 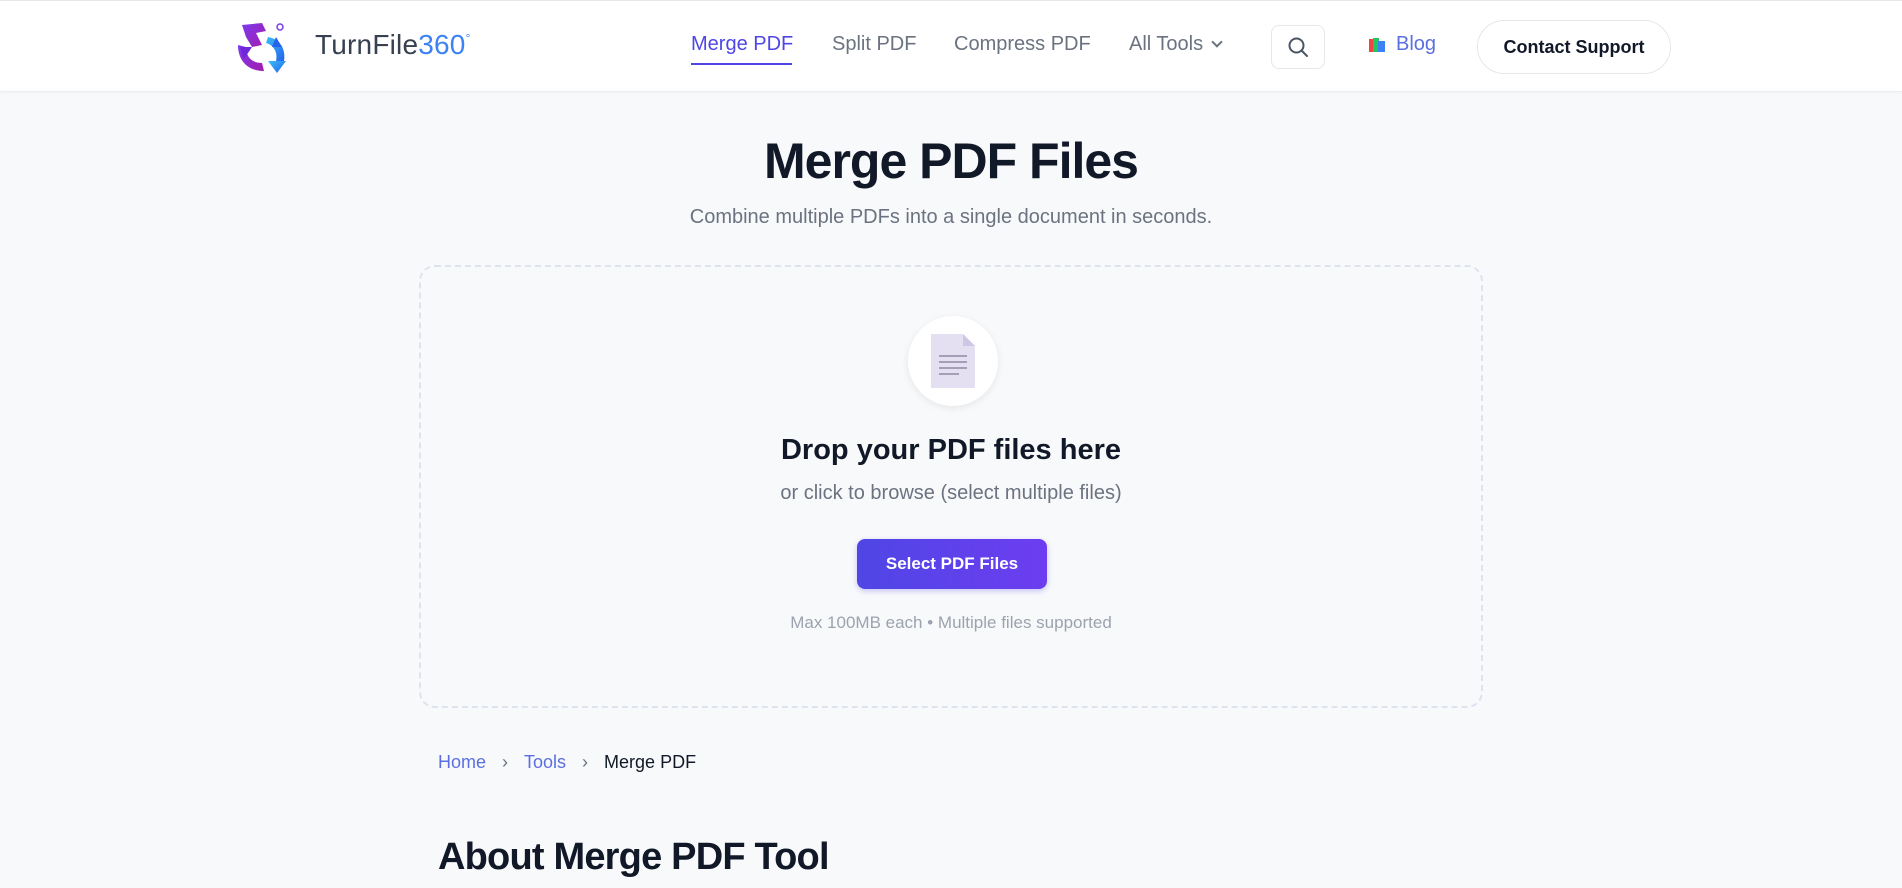 What do you see at coordinates (262, 47) in the screenshot?
I see `turnfile-logo-icon` at bounding box center [262, 47].